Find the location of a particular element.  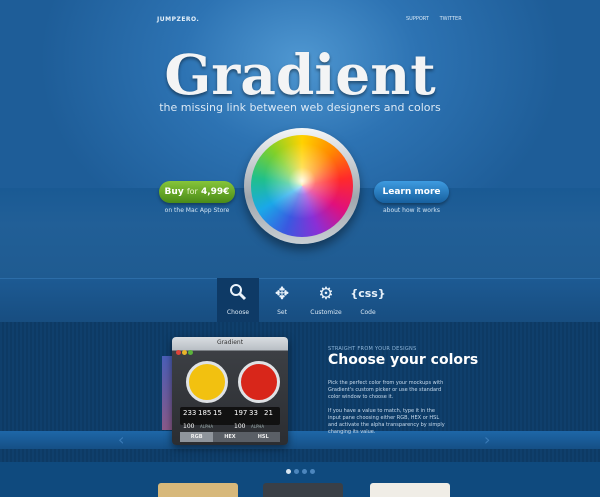

color-swatch-yellow is located at coordinates (207, 382).